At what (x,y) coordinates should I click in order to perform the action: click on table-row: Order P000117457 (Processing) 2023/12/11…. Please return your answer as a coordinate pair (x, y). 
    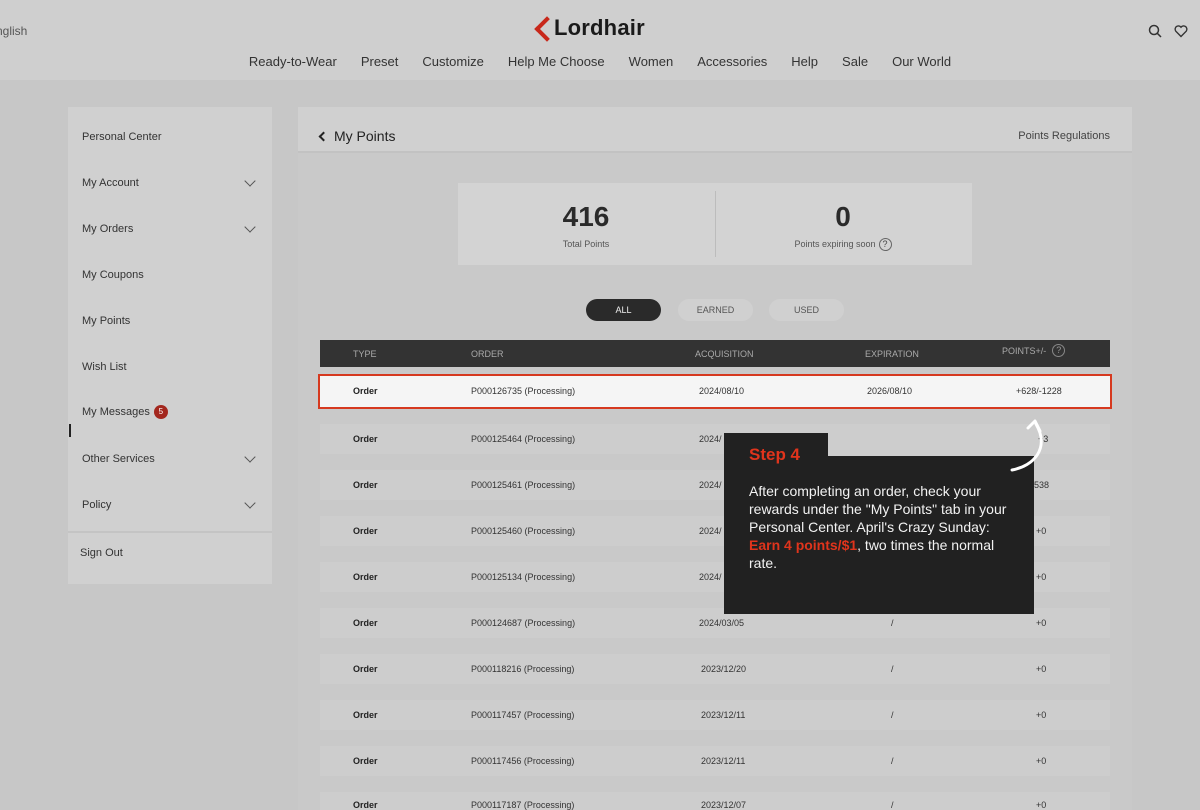
    Looking at the image, I should click on (715, 715).